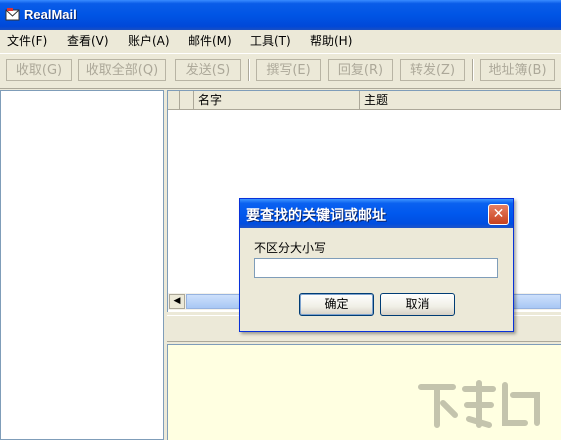  Describe the element at coordinates (187, 100) in the screenshot. I see `column-header-attachment` at that location.